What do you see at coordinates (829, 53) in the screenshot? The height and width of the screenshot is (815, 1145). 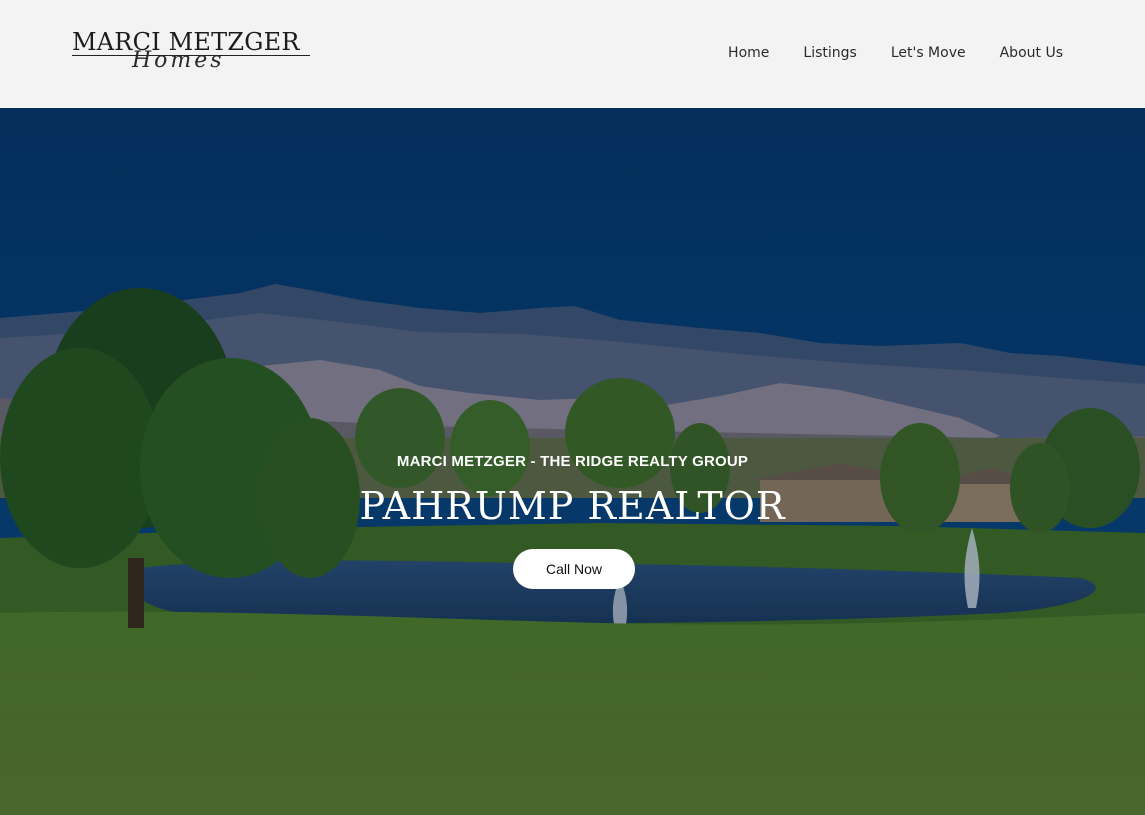 I see `nav-listings: Listings` at bounding box center [829, 53].